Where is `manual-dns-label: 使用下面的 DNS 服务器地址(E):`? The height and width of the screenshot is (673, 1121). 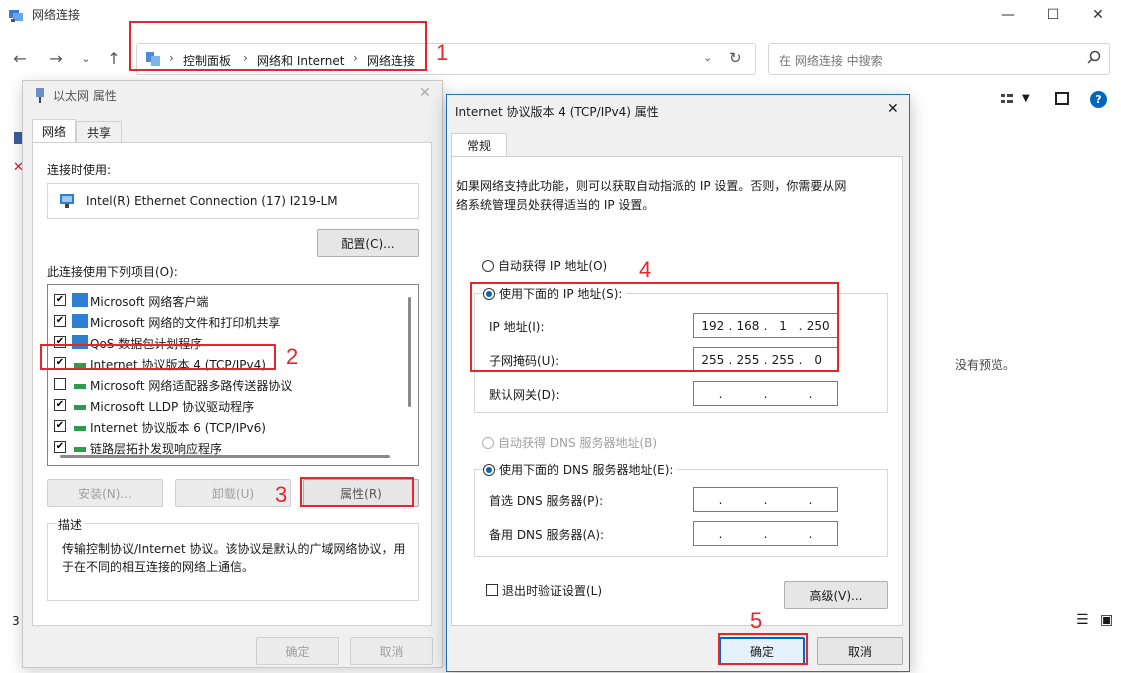
manual-dns-label: 使用下面的 DNS 服务器地址(E): is located at coordinates (588, 469).